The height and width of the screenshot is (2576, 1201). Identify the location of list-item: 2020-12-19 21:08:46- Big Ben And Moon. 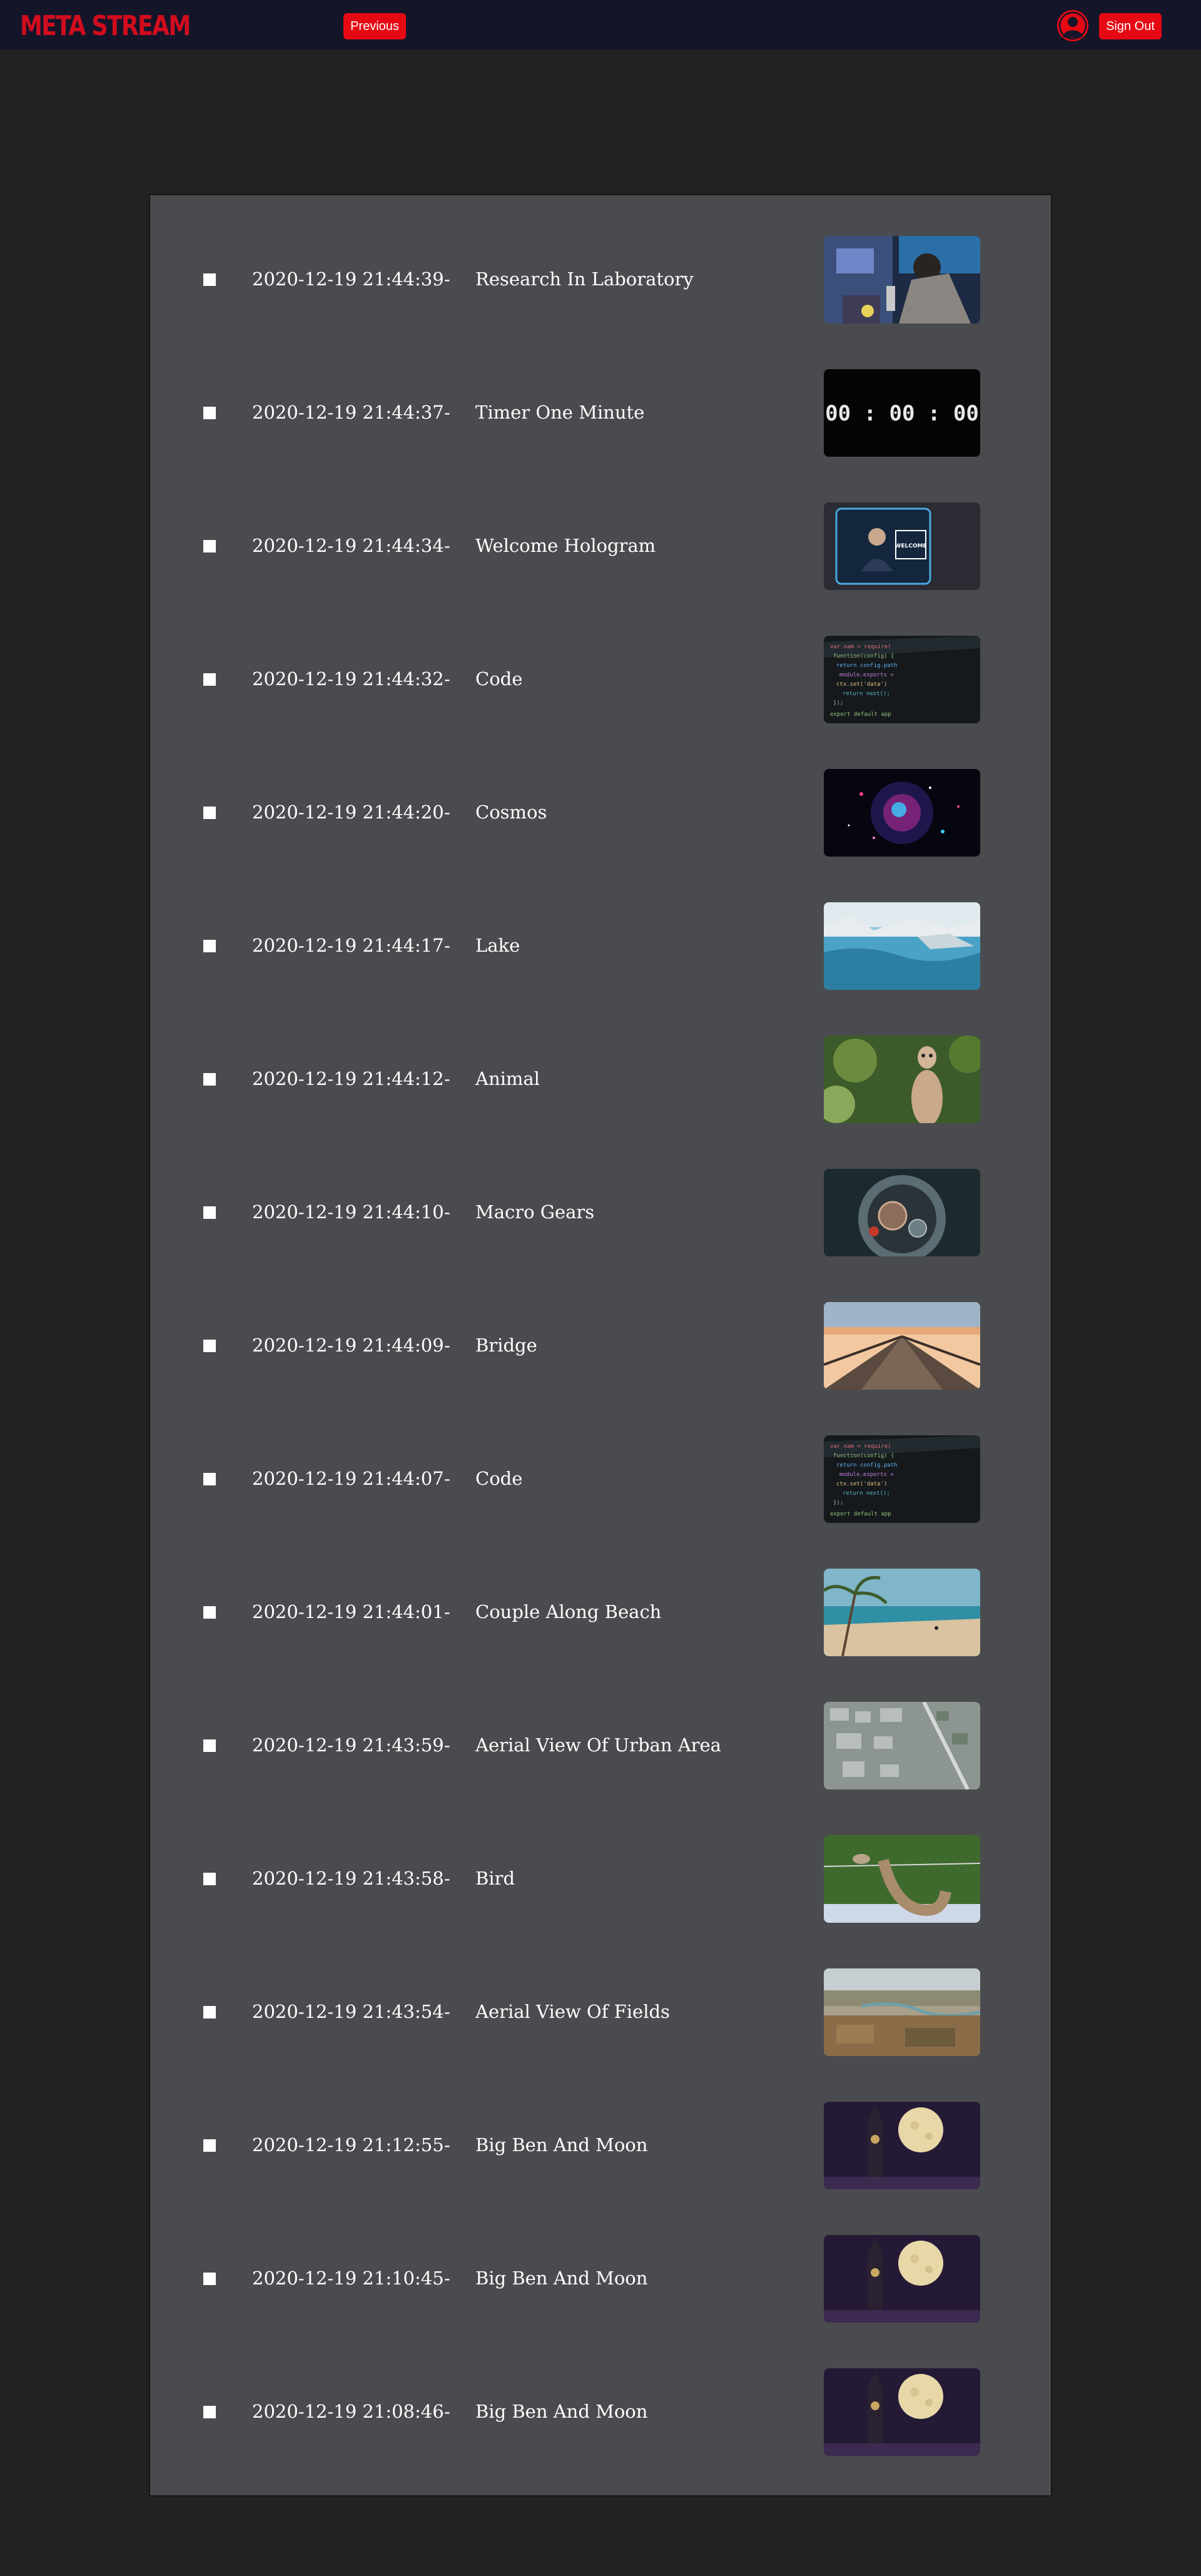
(600, 2435).